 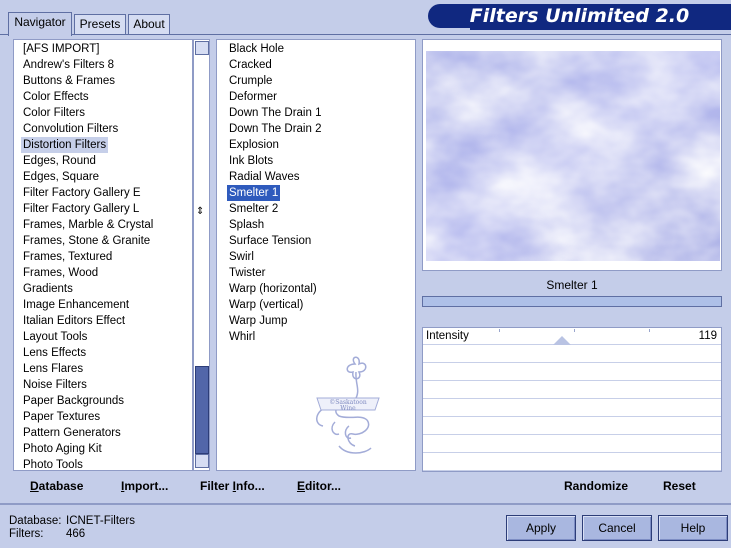 What do you see at coordinates (82, 193) in the screenshot?
I see `category-item: Filter Factory Gallery E` at bounding box center [82, 193].